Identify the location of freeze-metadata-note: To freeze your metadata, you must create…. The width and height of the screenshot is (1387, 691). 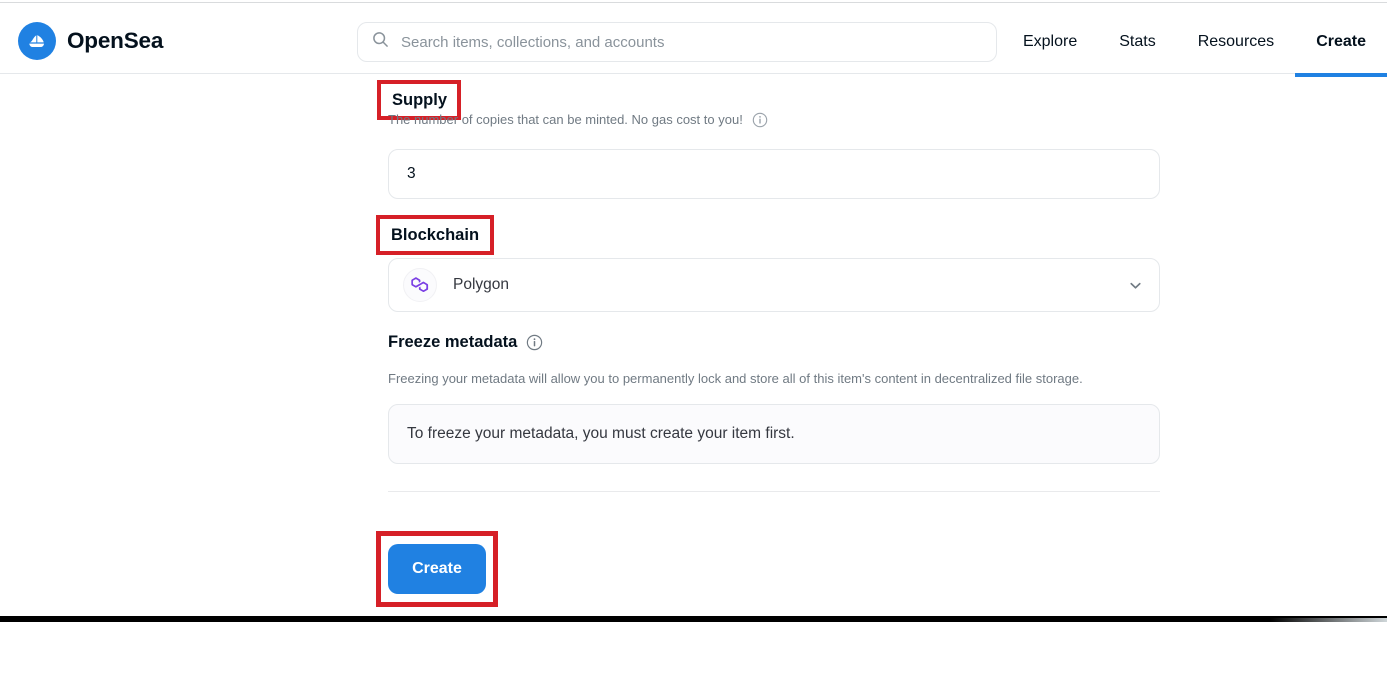
(601, 433).